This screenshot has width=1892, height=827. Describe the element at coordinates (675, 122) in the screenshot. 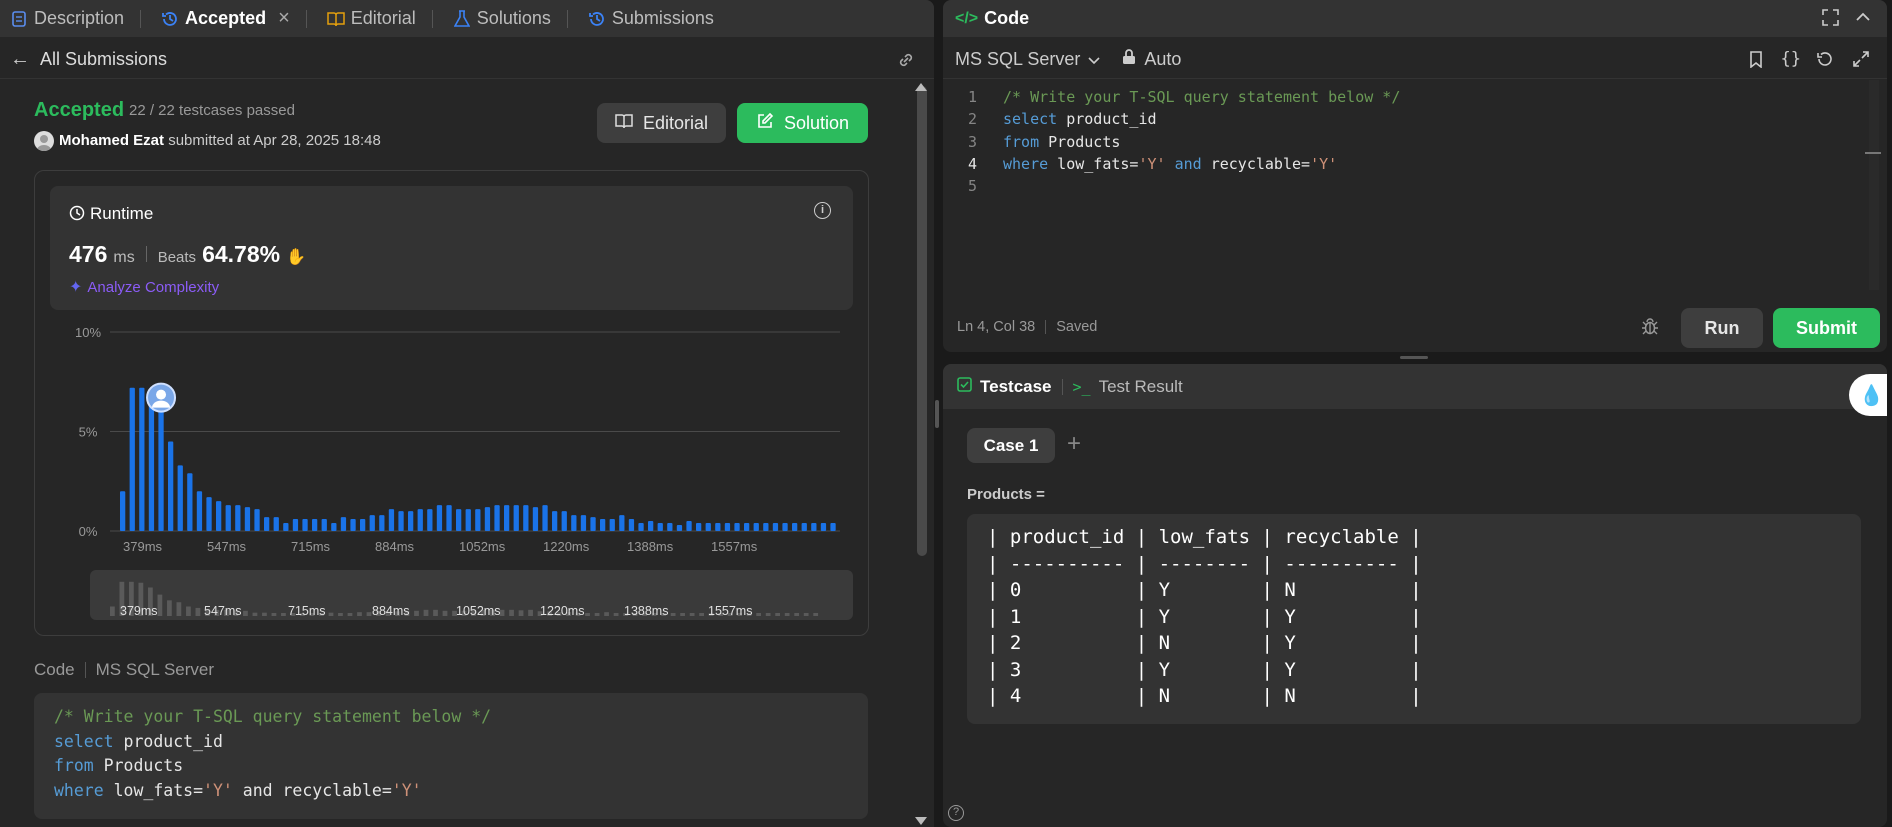

I see `editorial-label: Editorial` at that location.